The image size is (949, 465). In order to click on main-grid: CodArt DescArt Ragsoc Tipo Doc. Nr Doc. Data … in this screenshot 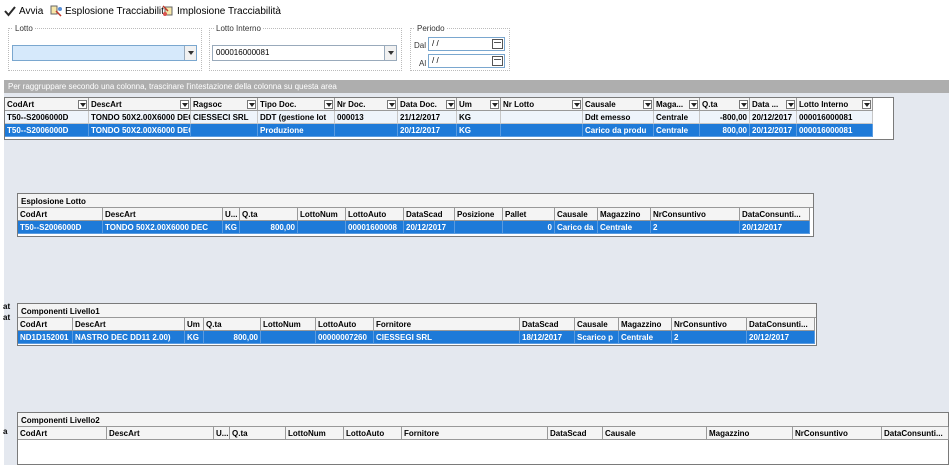, I will do `click(449, 118)`.